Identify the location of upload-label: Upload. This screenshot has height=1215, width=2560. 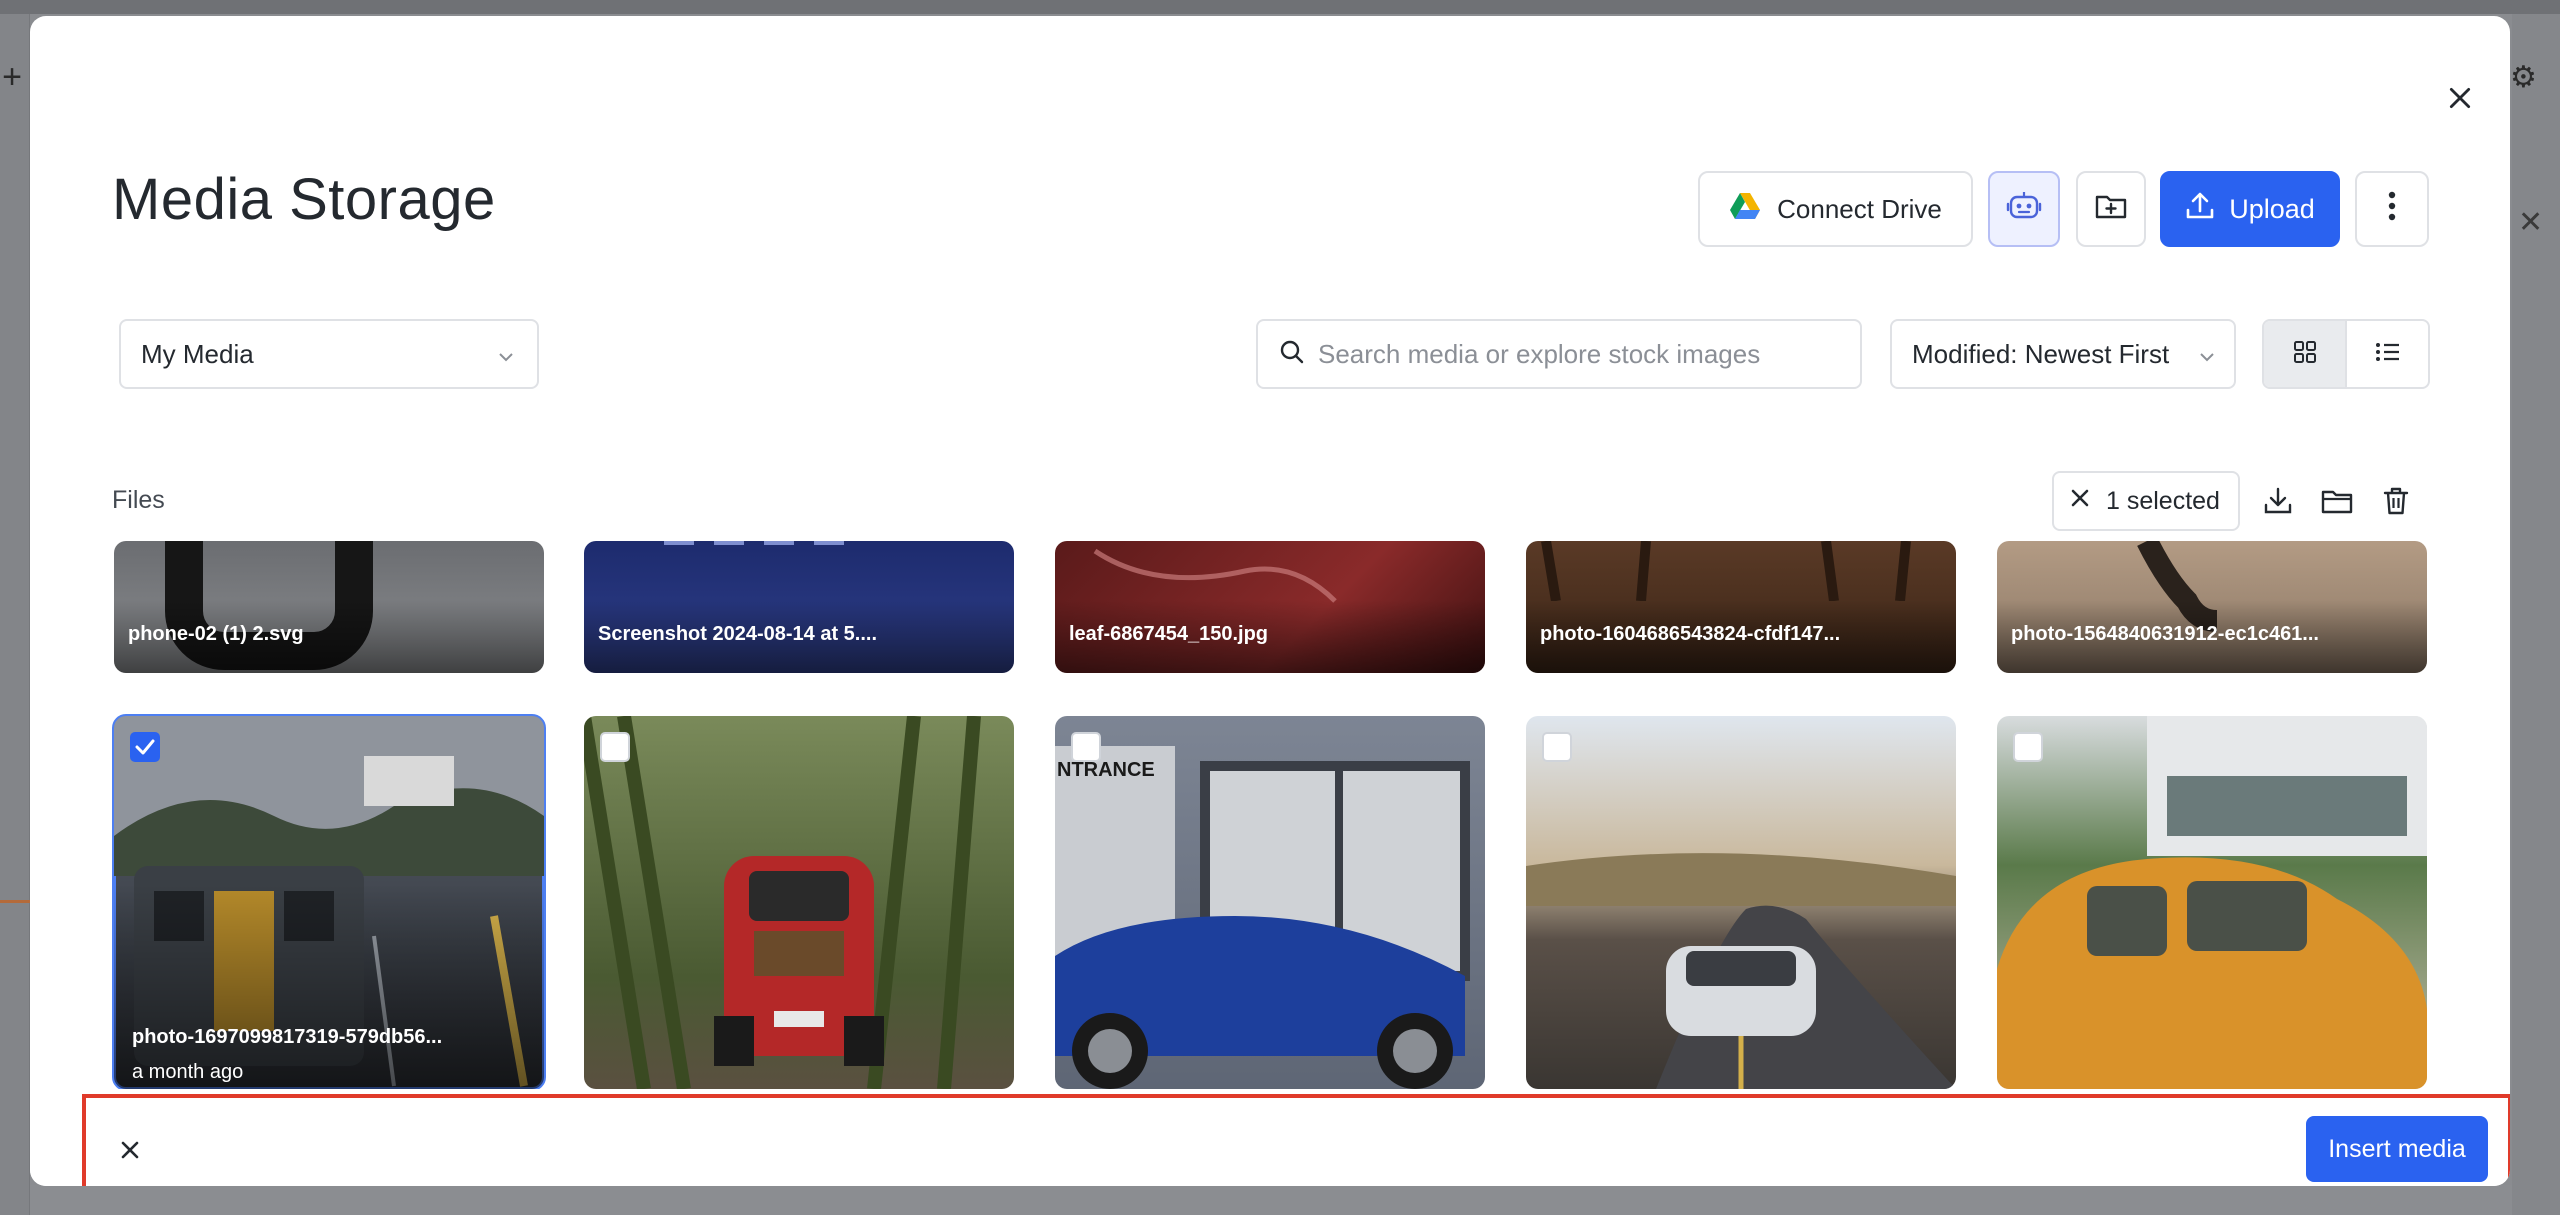
(2272, 208).